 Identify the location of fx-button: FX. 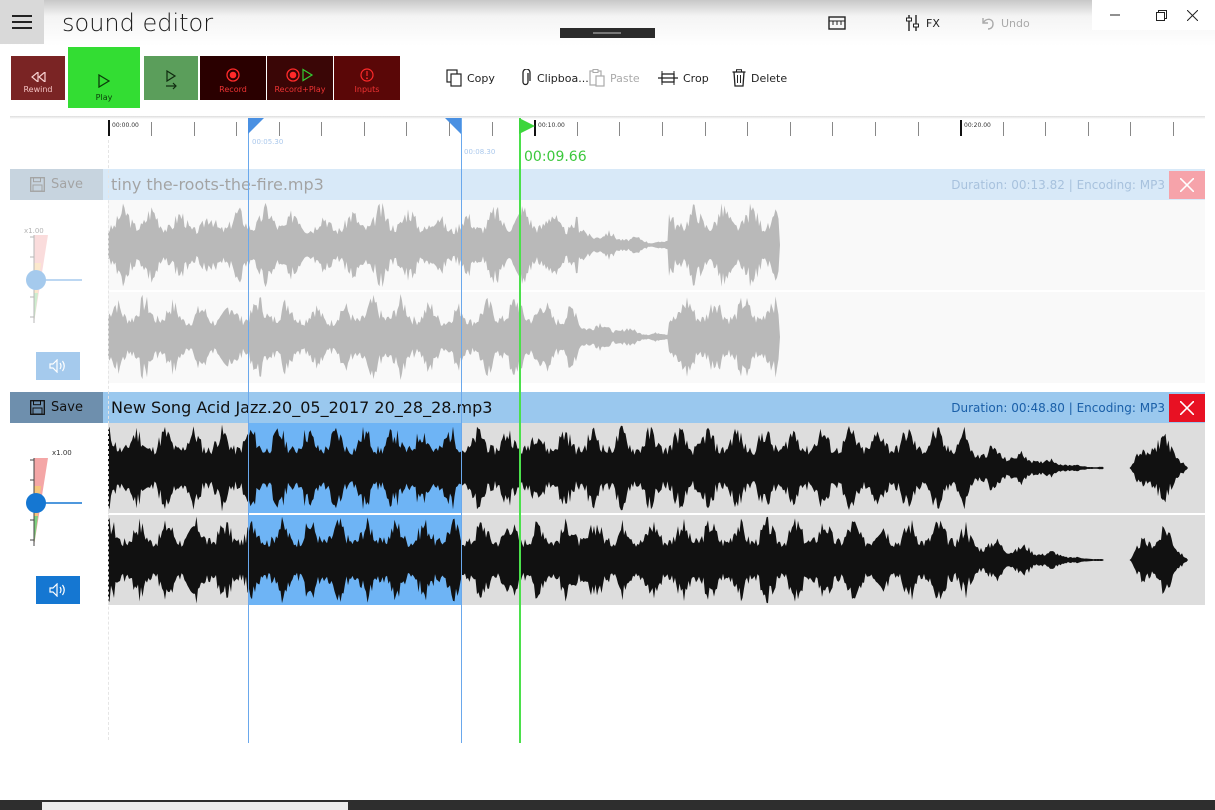
(922, 23).